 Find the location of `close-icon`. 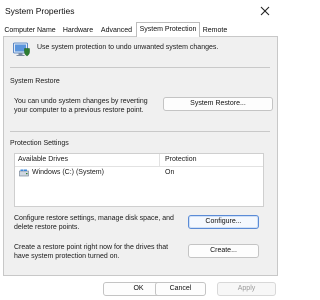

close-icon is located at coordinates (265, 11).